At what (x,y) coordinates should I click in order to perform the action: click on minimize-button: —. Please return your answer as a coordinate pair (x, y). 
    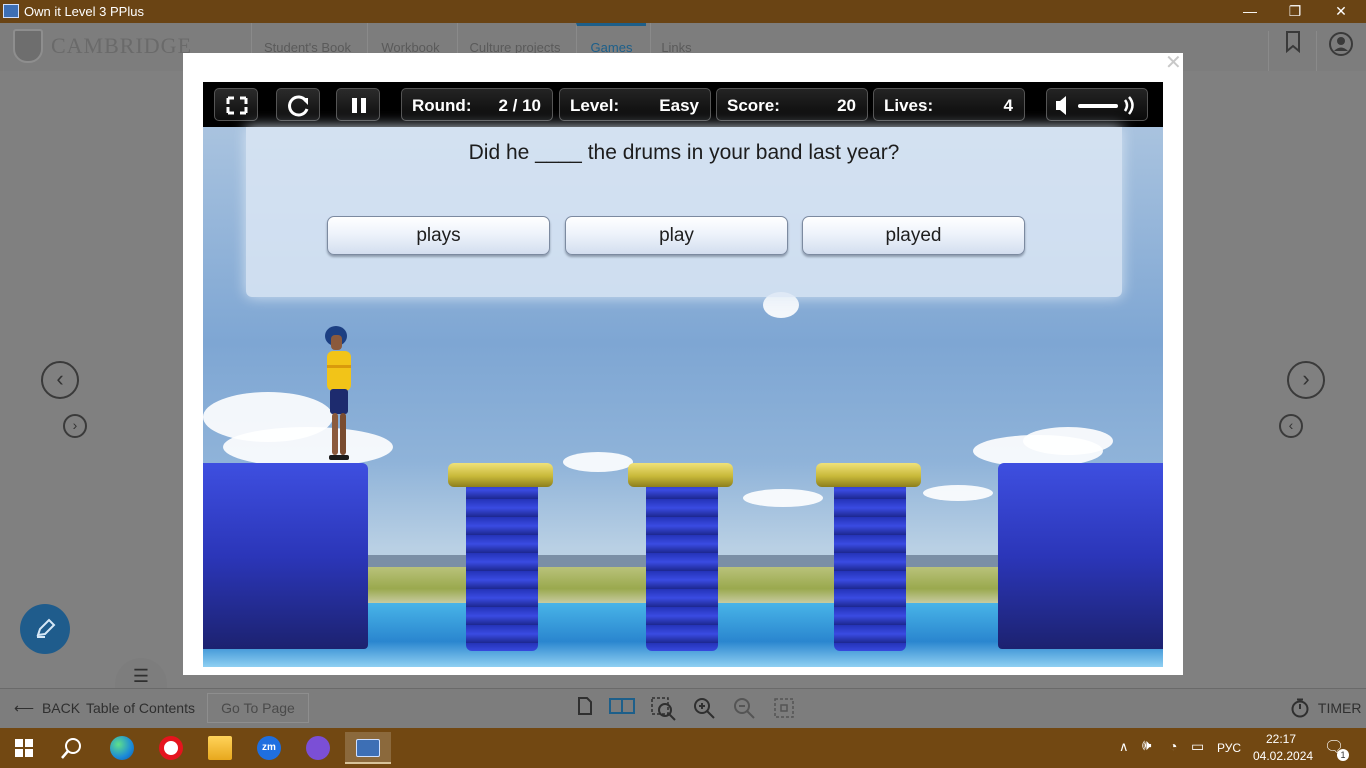
    Looking at the image, I should click on (1250, 11).